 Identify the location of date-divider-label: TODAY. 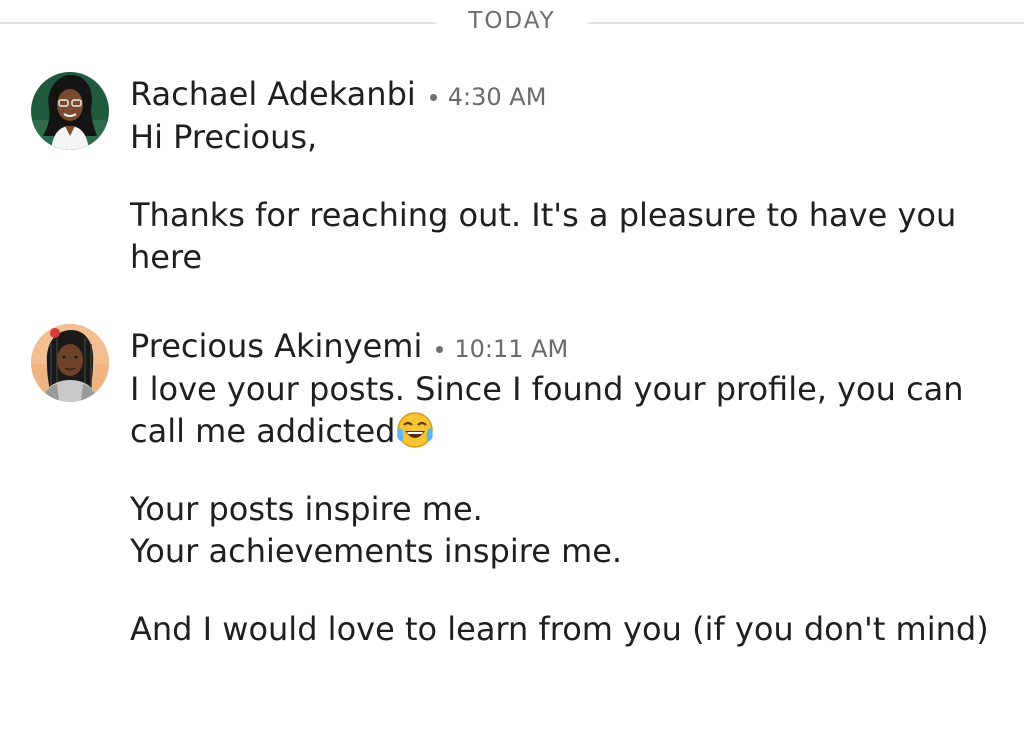
(512, 21).